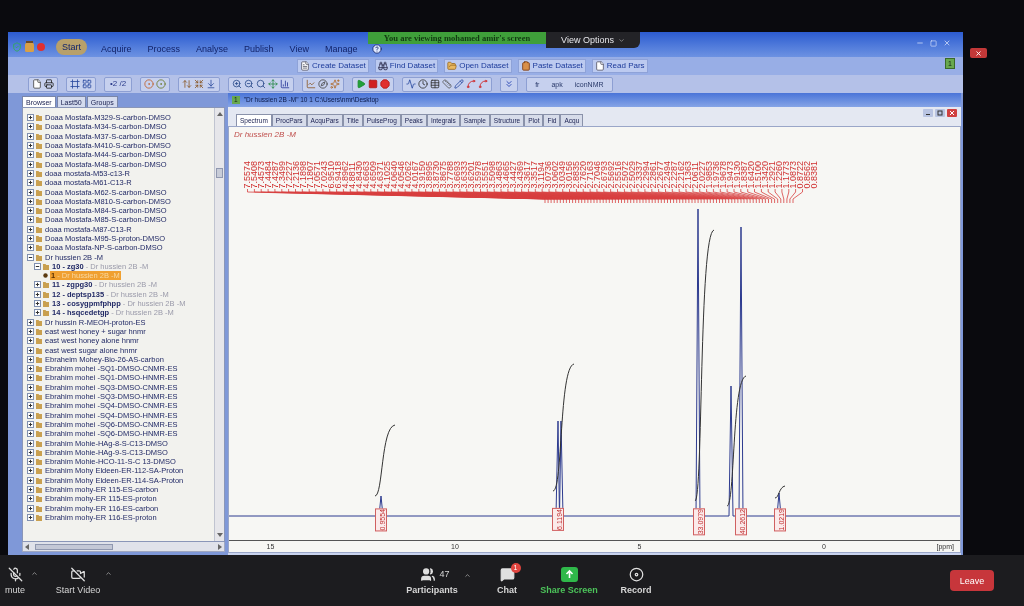 Image resolution: width=1024 pixels, height=606 pixels. What do you see at coordinates (621, 40) in the screenshot?
I see `caret-down-icon` at bounding box center [621, 40].